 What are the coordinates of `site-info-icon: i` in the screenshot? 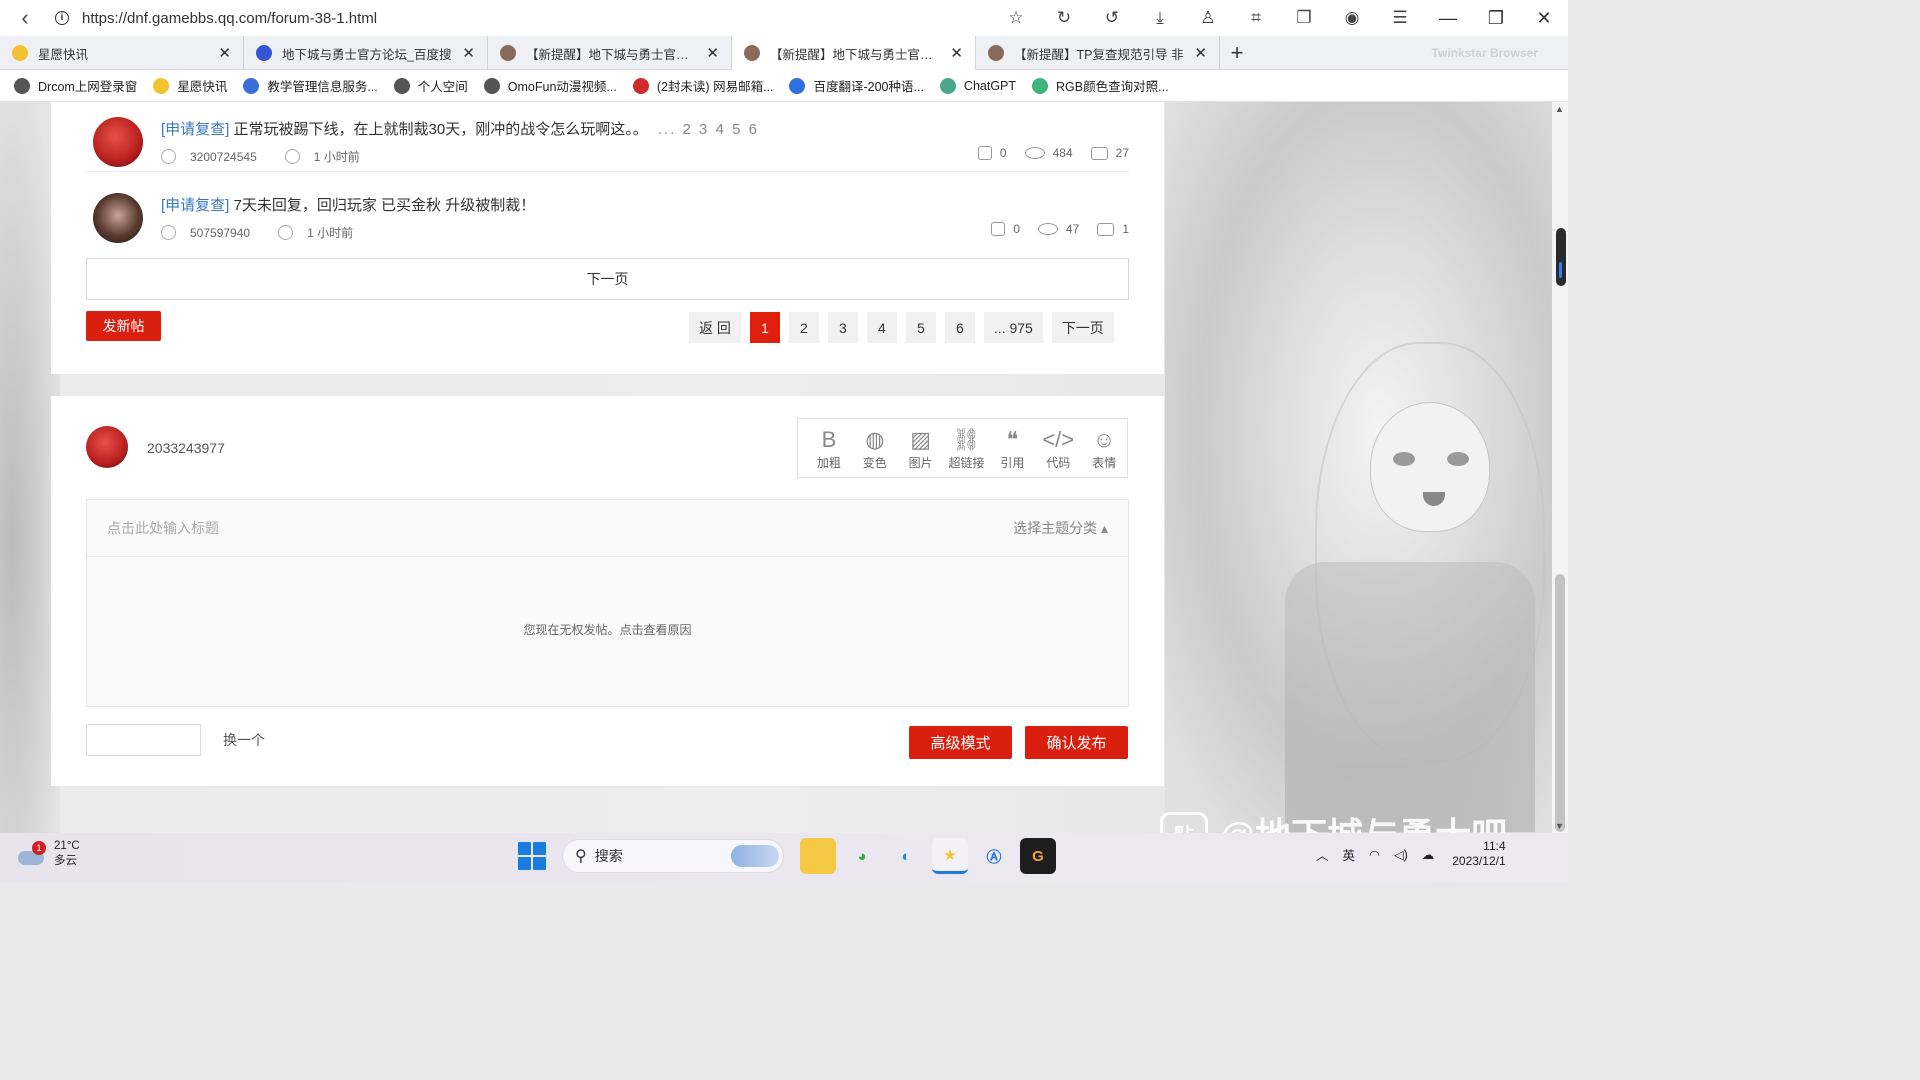 It's located at (62, 18).